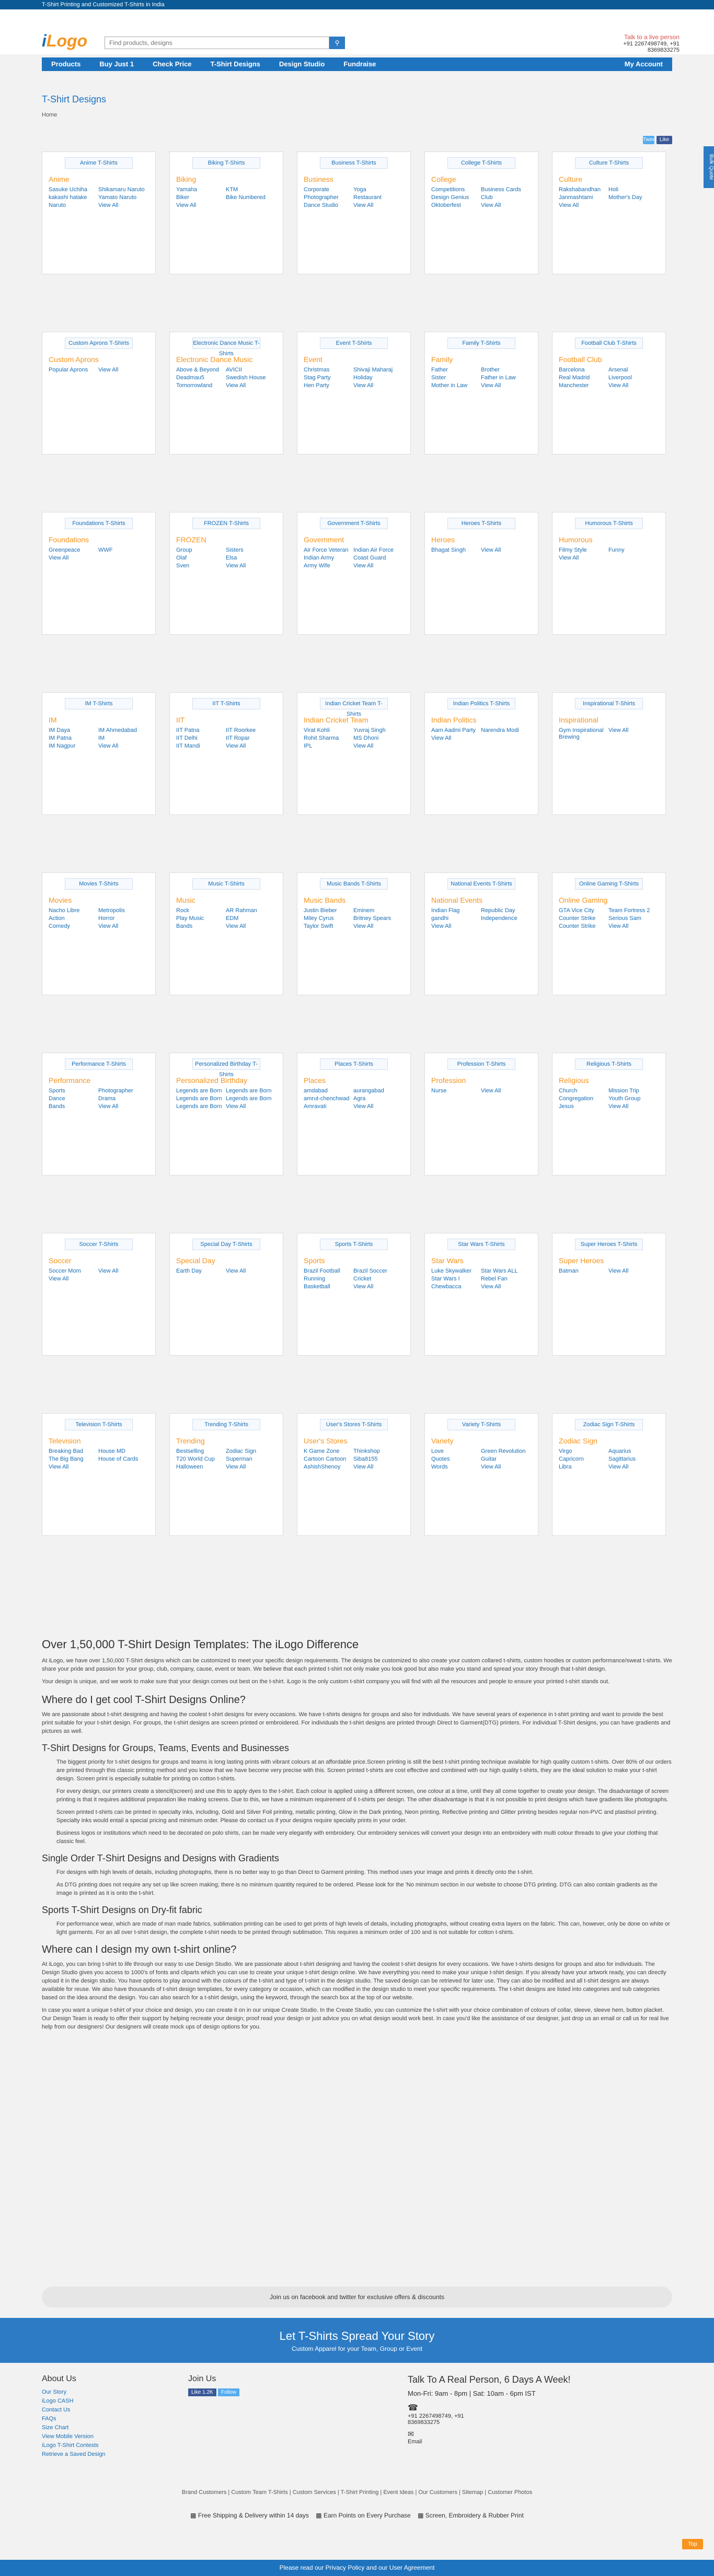 Image resolution: width=714 pixels, height=2576 pixels. I want to click on category-link: Mother's Day, so click(633, 197).